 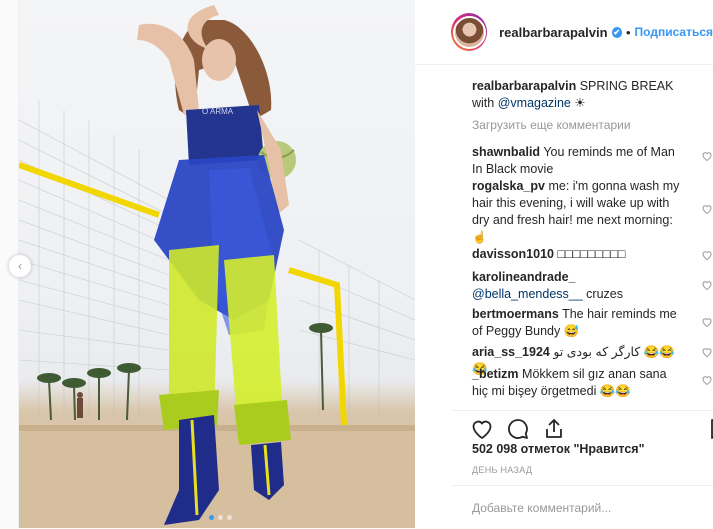 I want to click on post-actions, so click(x=582, y=426).